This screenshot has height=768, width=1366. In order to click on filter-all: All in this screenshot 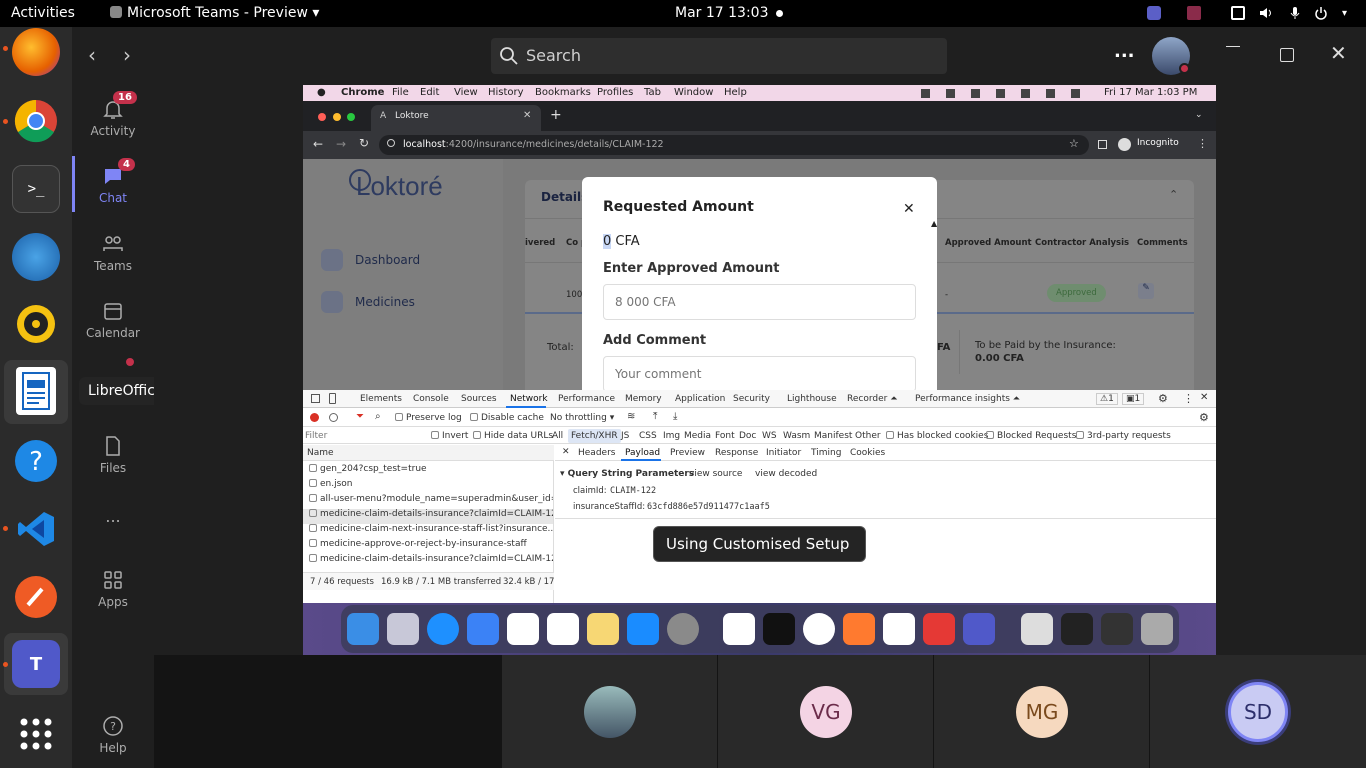, I will do `click(557, 436)`.